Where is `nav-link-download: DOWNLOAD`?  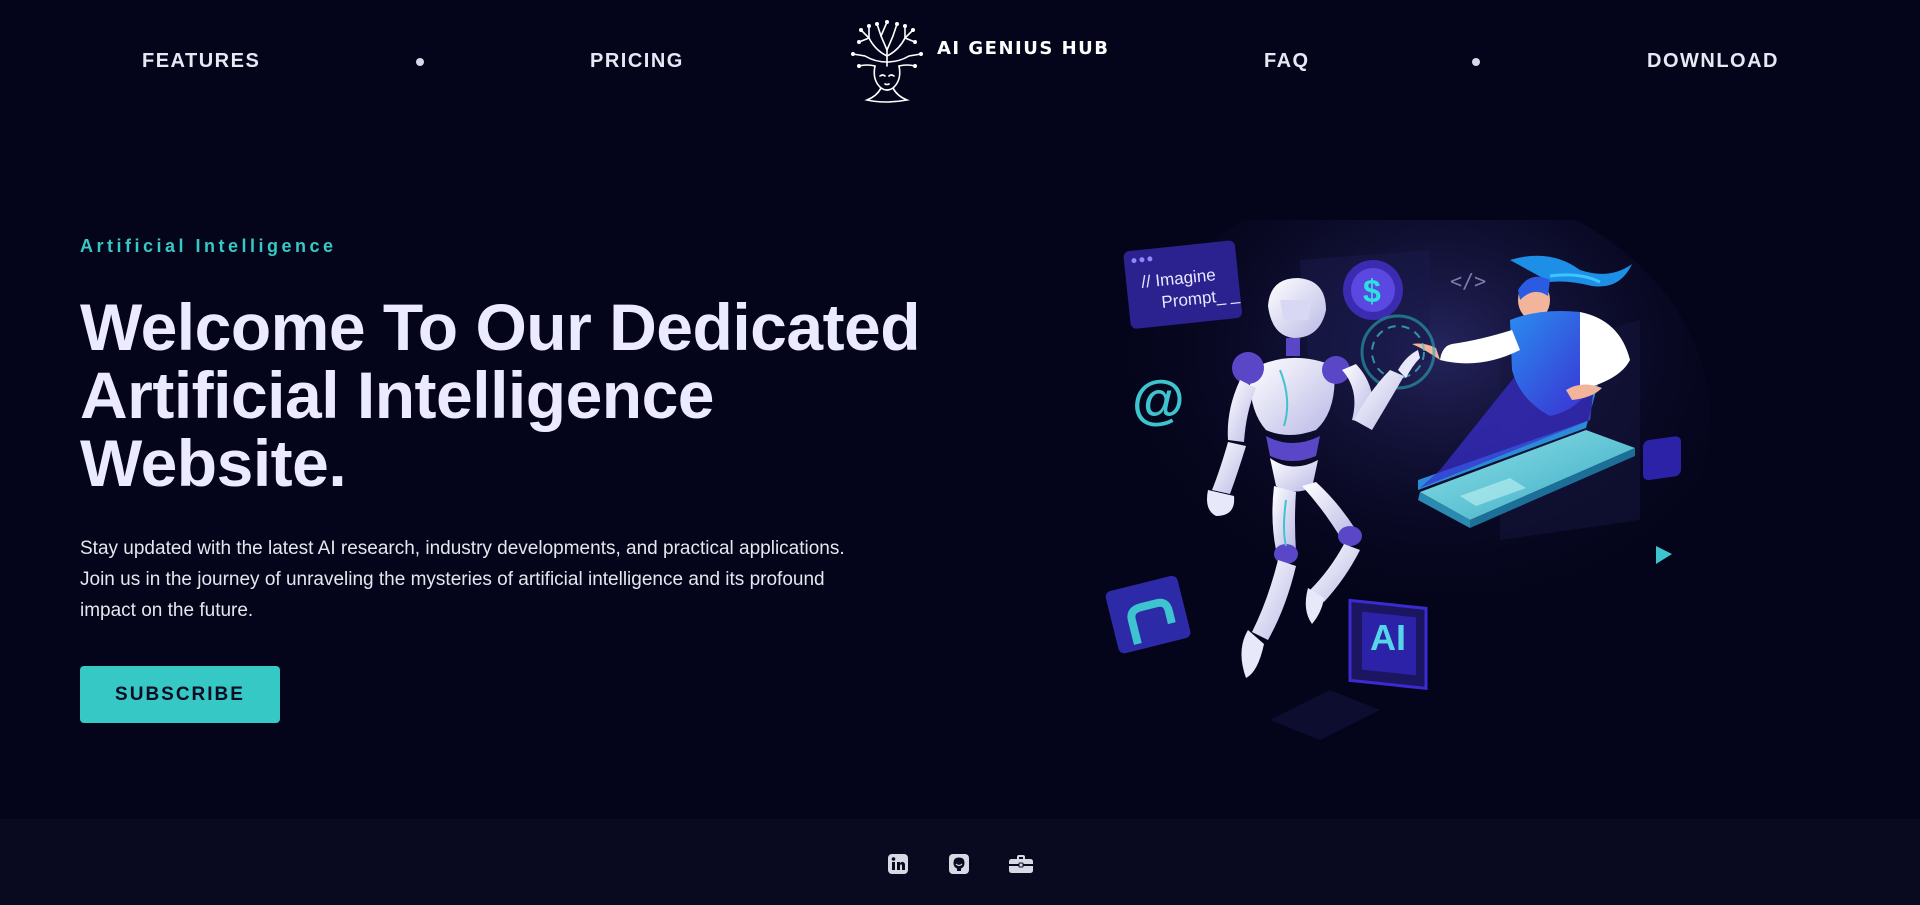 nav-link-download: DOWNLOAD is located at coordinates (1713, 61).